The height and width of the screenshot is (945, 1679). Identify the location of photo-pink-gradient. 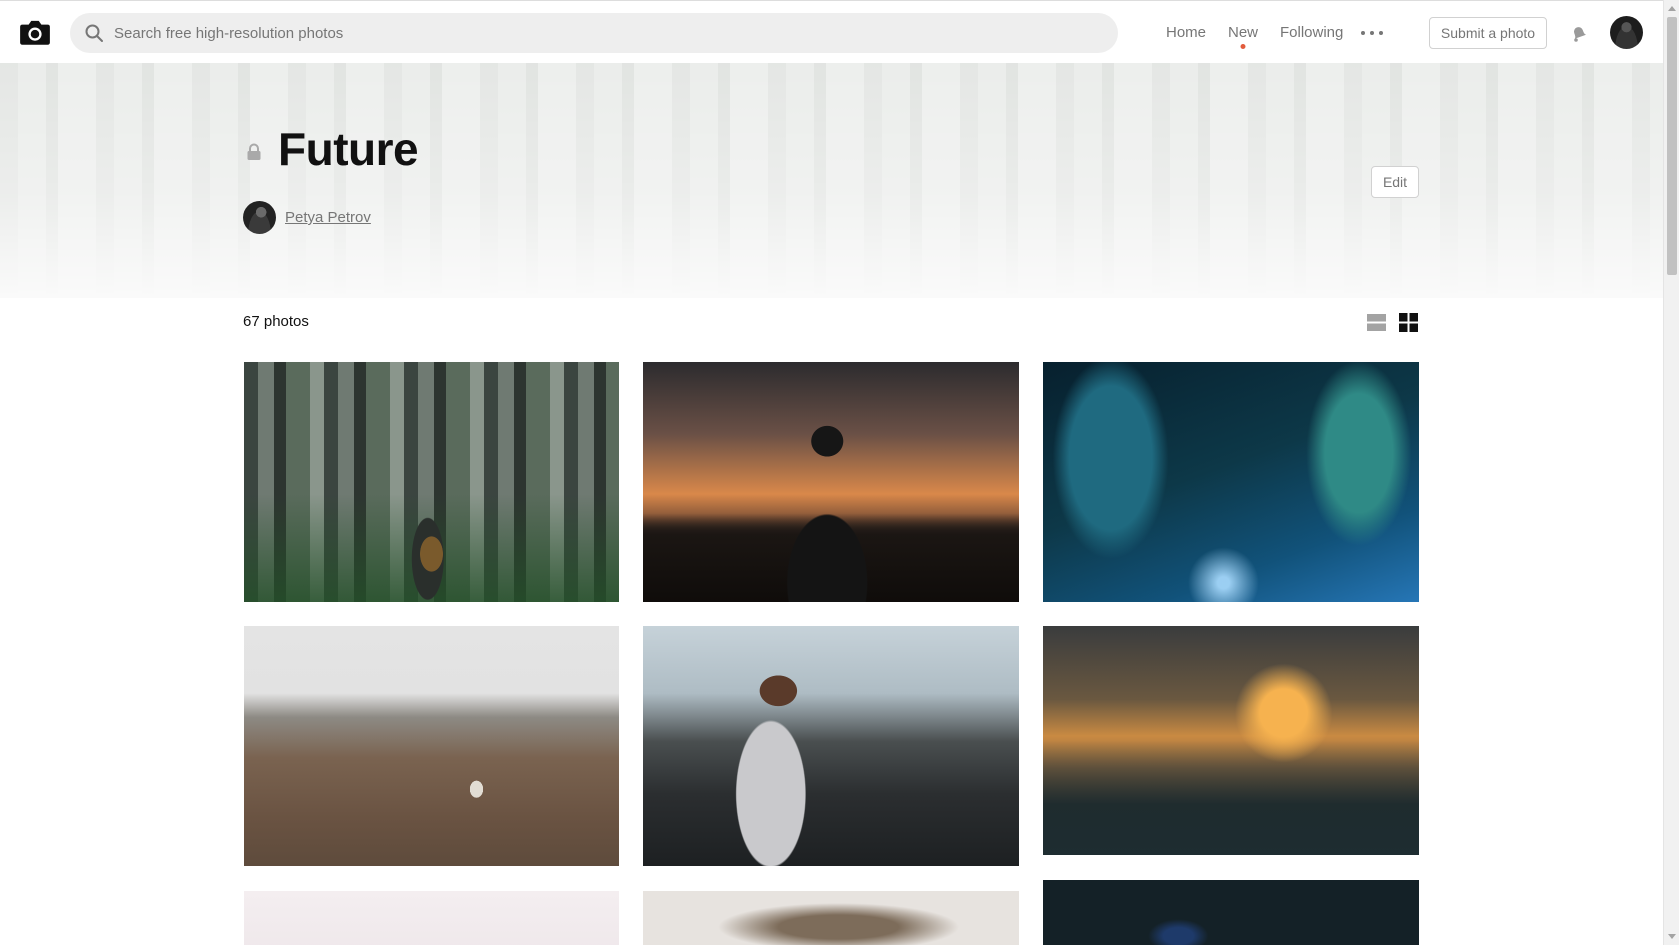
(431, 918).